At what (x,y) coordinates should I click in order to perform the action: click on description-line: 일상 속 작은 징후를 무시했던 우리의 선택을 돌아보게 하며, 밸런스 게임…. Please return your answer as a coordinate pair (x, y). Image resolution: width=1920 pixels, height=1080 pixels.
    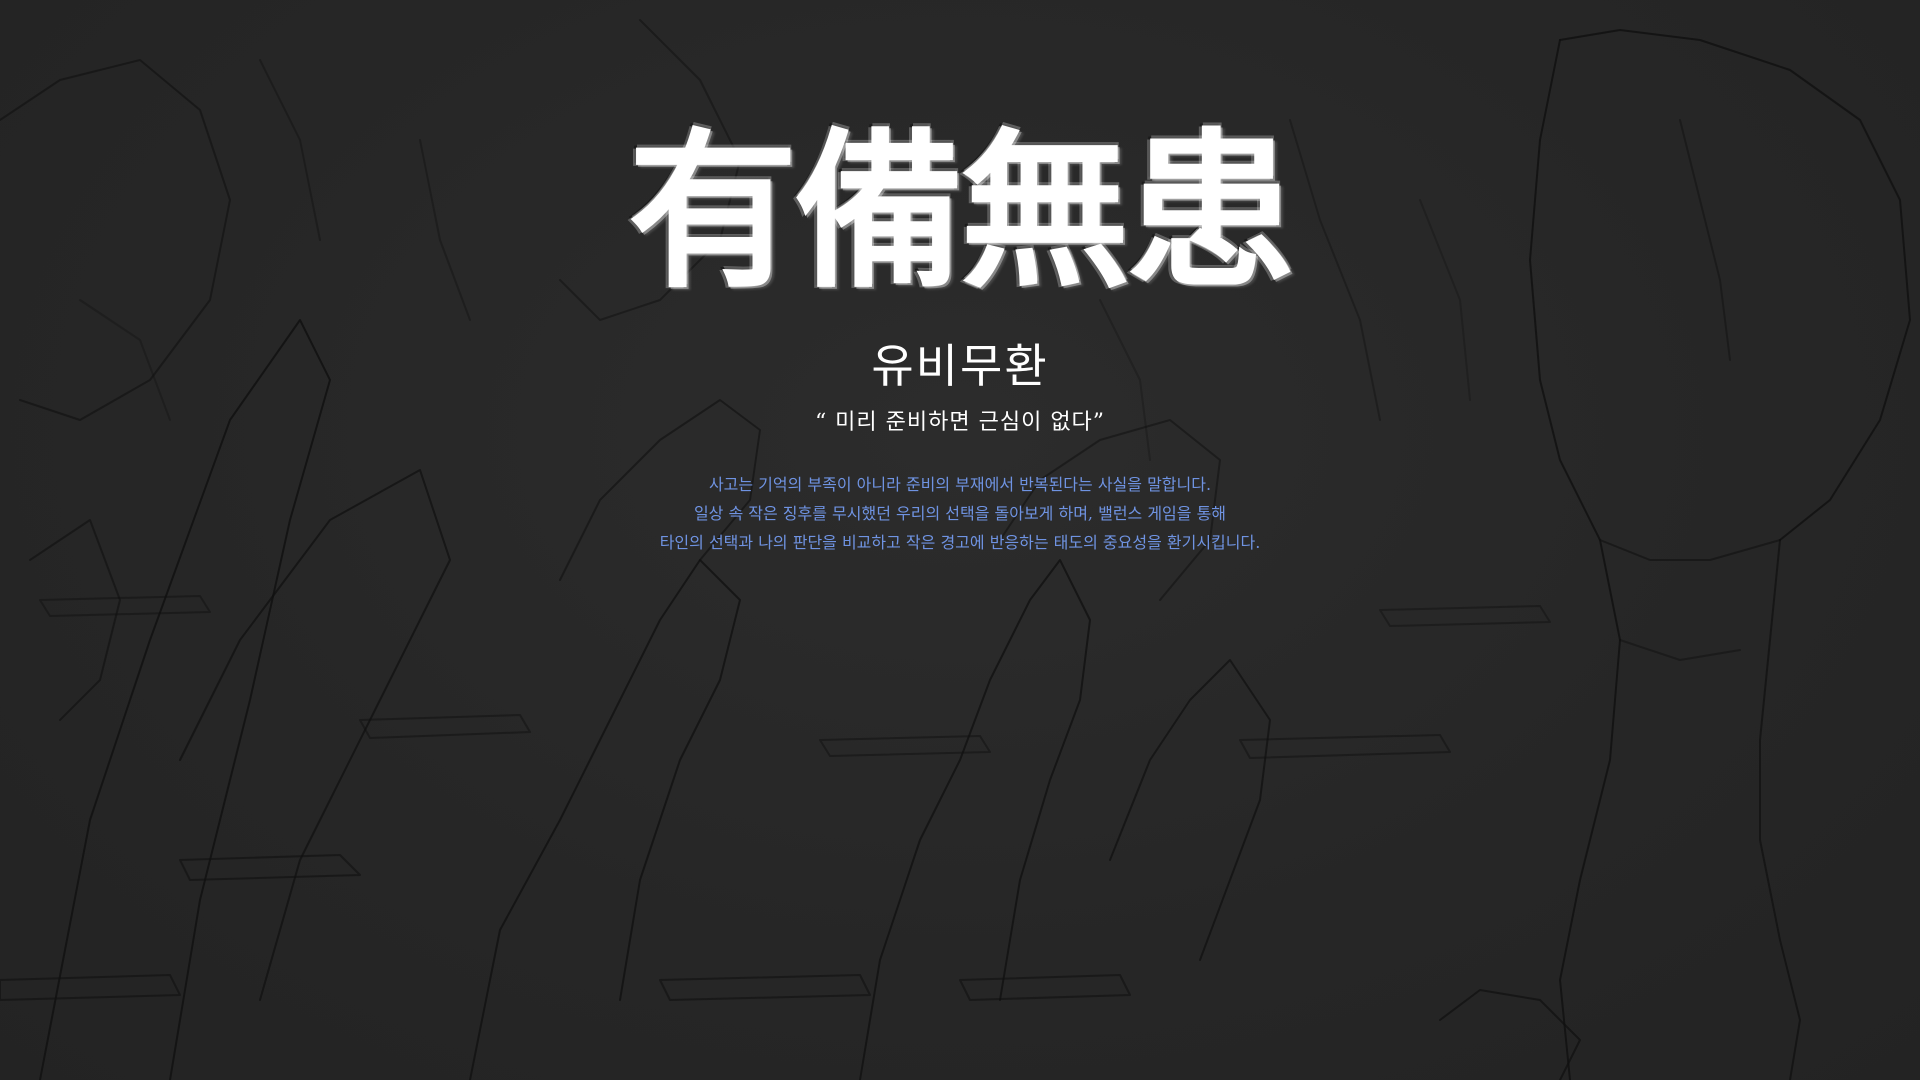
    Looking at the image, I should click on (960, 513).